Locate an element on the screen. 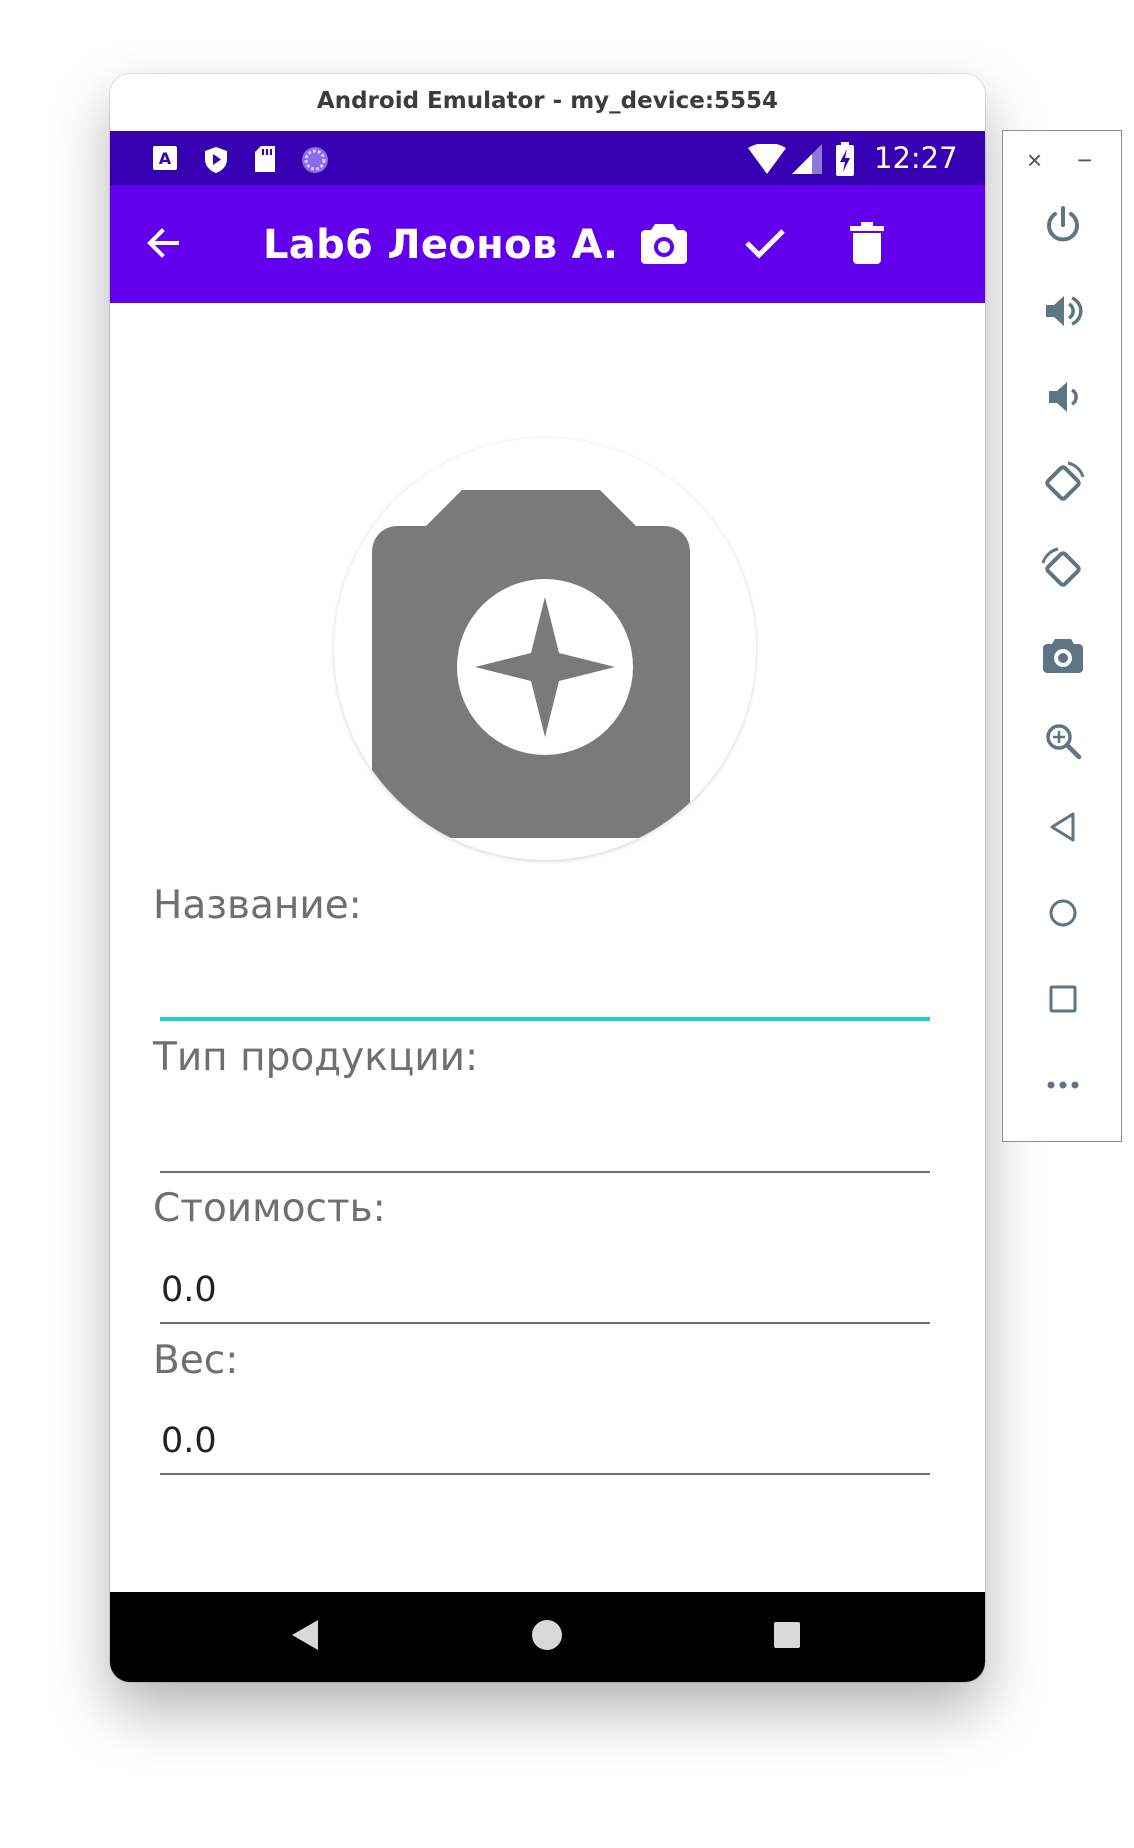  zoom-button is located at coordinates (1063, 741).